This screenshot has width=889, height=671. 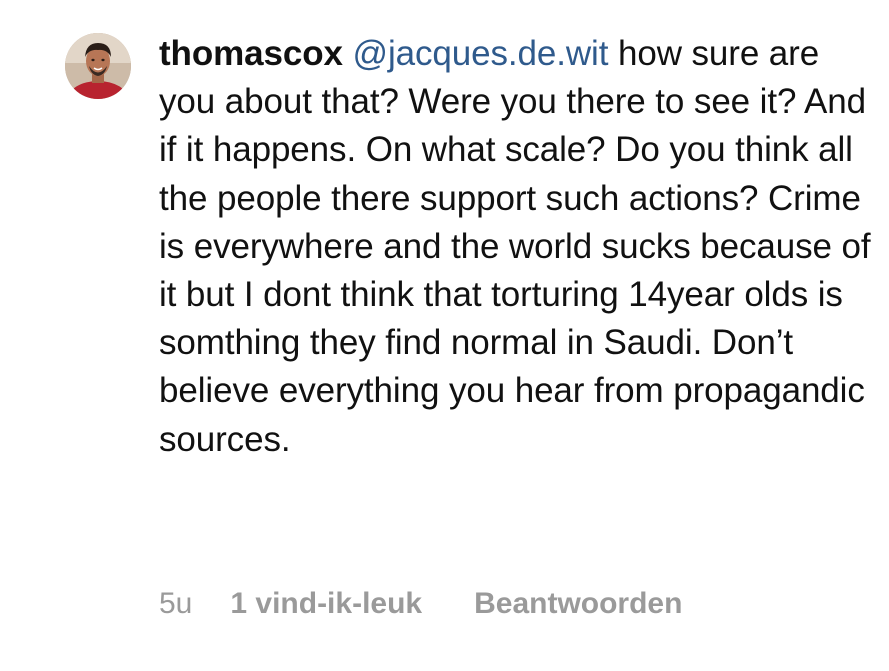 What do you see at coordinates (176, 603) in the screenshot?
I see `comment-timestamp: 5u` at bounding box center [176, 603].